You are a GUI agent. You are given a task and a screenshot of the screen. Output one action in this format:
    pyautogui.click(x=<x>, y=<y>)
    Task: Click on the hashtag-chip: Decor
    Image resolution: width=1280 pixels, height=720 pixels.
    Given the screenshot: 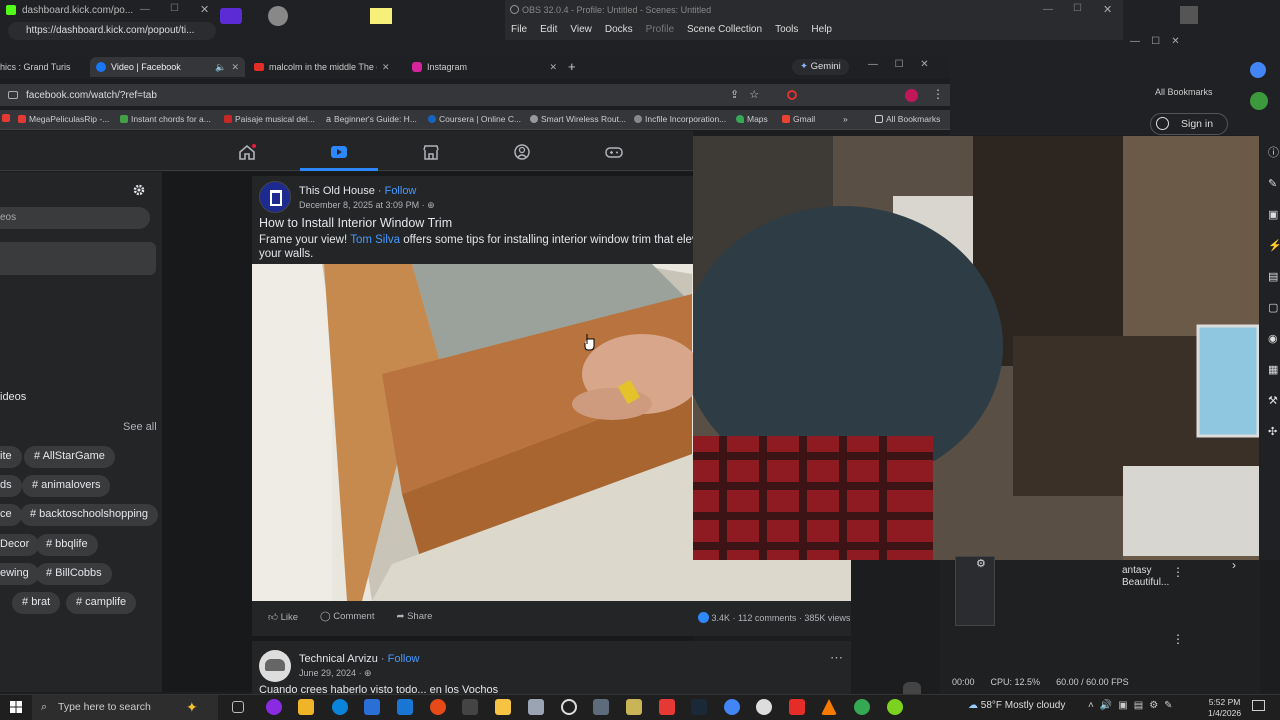 What is the action you would take?
    pyautogui.click(x=20, y=545)
    